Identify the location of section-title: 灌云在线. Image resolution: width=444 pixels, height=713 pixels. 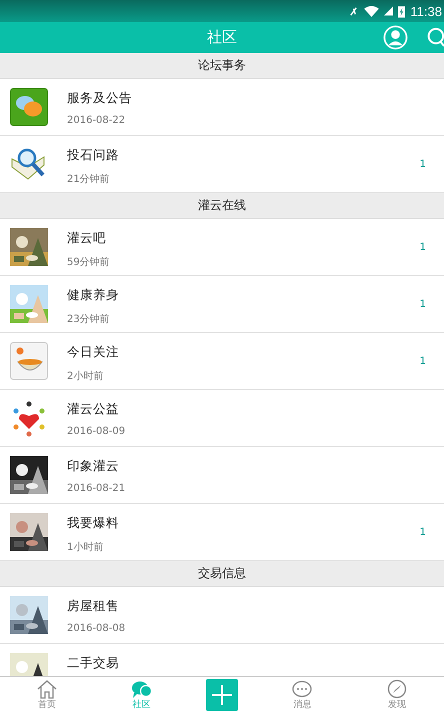
(222, 205).